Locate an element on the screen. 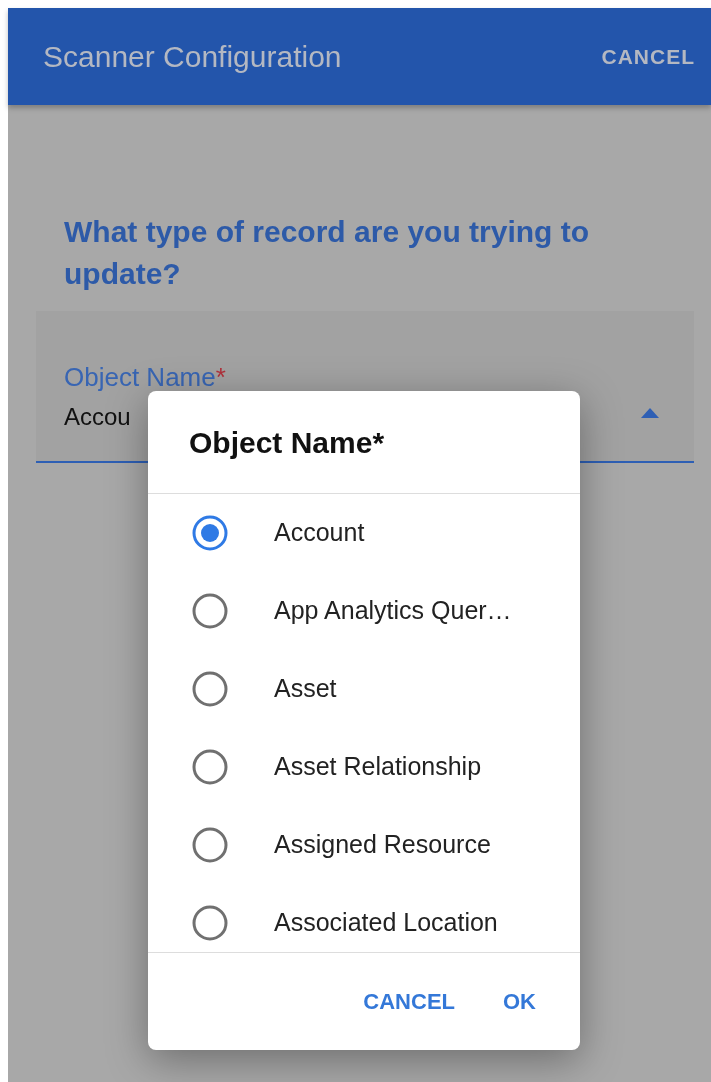  ok-button: OK is located at coordinates (519, 1001).